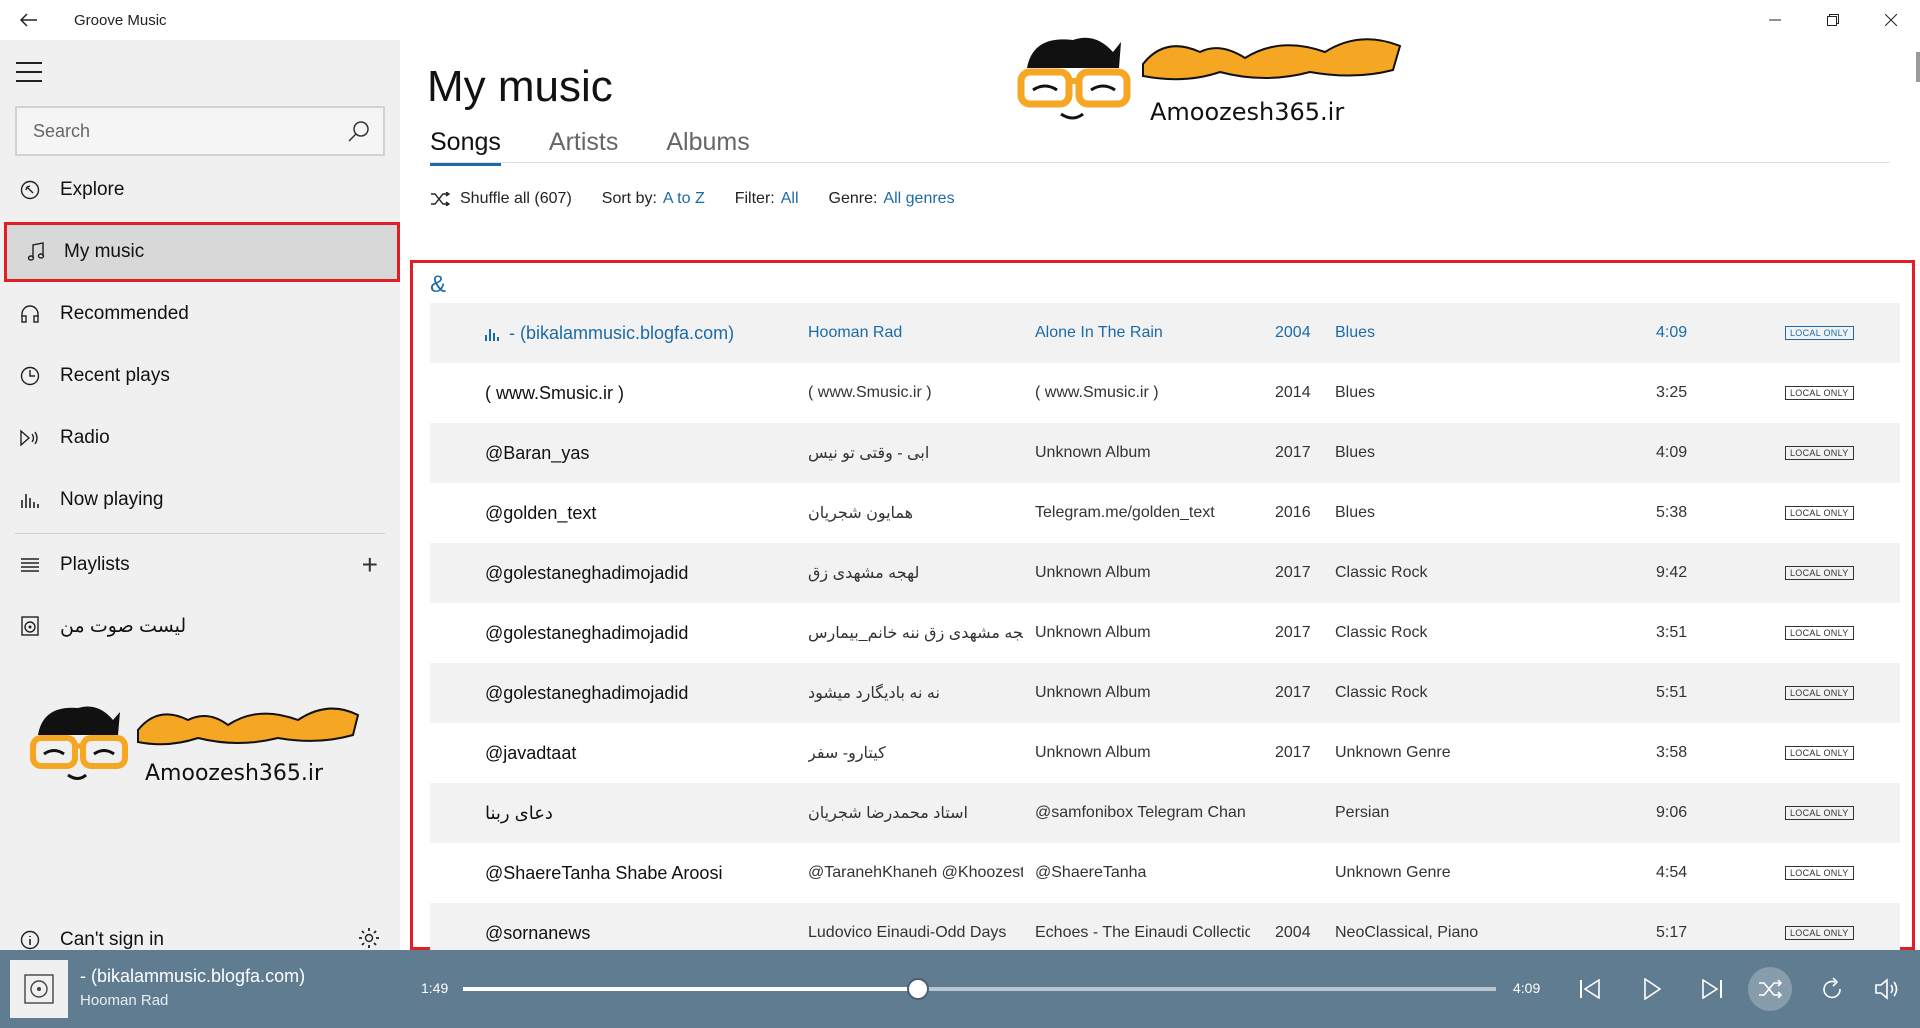 This screenshot has width=1920, height=1028. Describe the element at coordinates (1832, 989) in the screenshot. I see `repeat-button` at that location.